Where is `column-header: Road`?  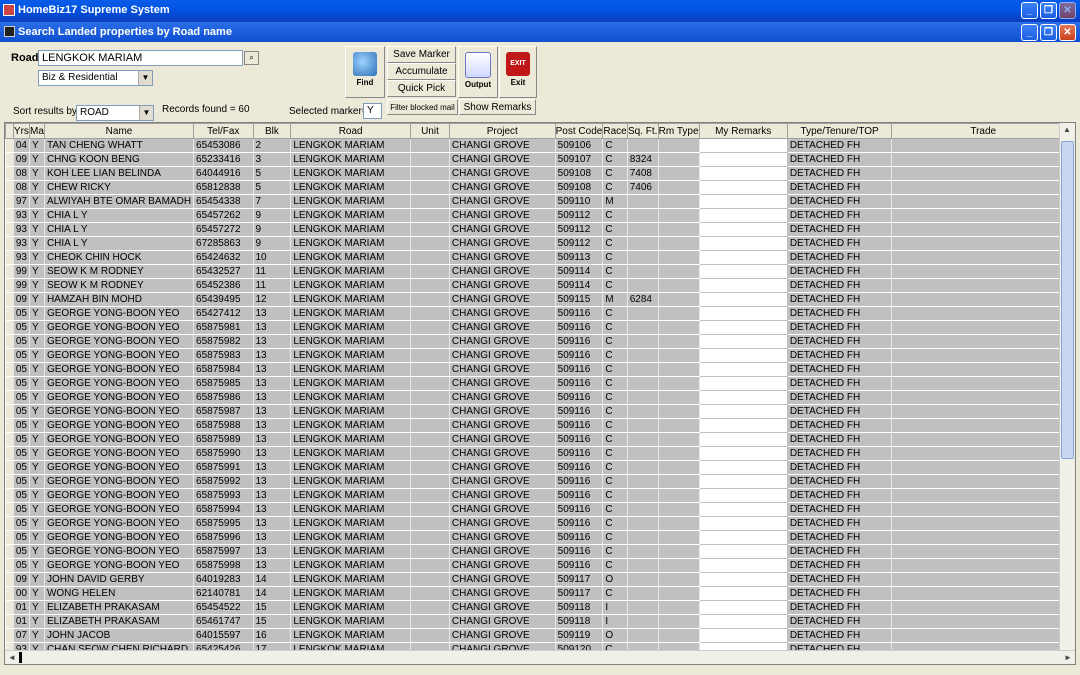 column-header: Road is located at coordinates (351, 131).